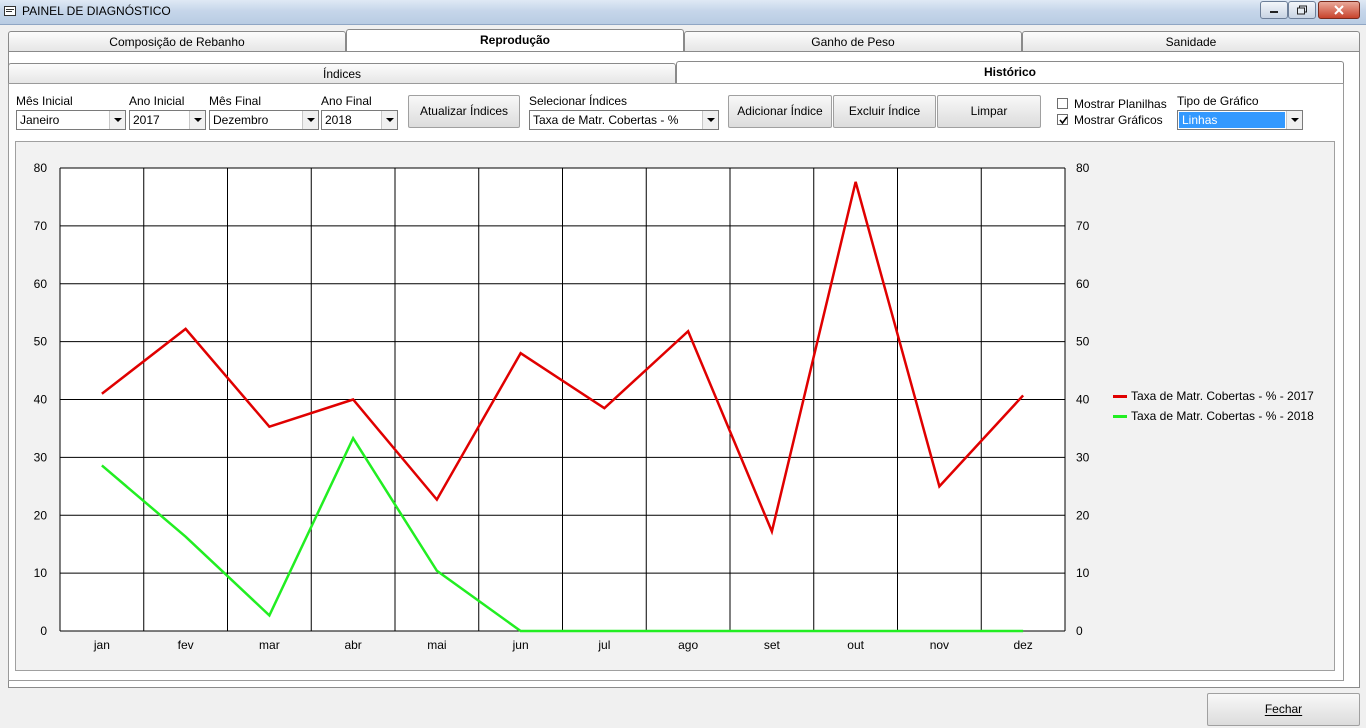  I want to click on y-tick-label-right: 60, so click(1083, 284).